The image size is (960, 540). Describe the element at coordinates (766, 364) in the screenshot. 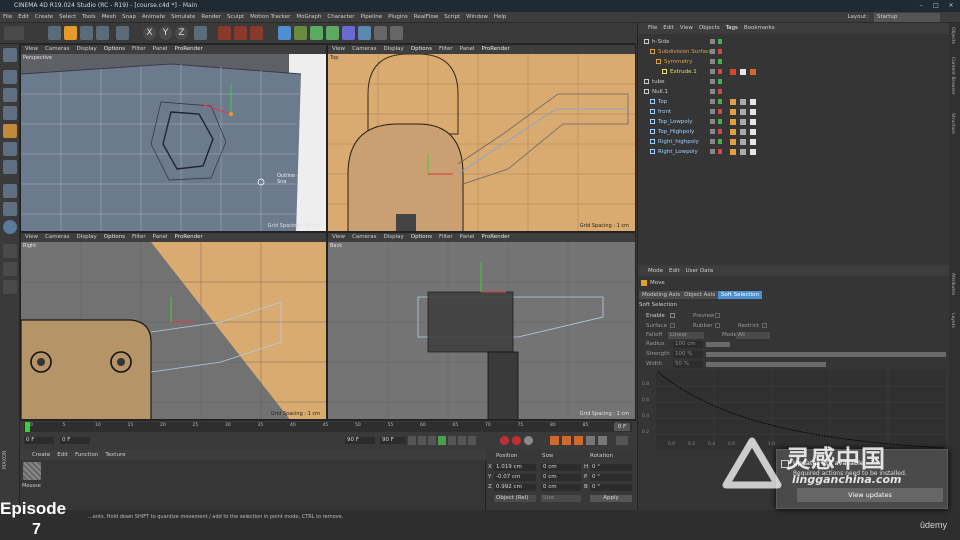

I see `width-slider` at that location.